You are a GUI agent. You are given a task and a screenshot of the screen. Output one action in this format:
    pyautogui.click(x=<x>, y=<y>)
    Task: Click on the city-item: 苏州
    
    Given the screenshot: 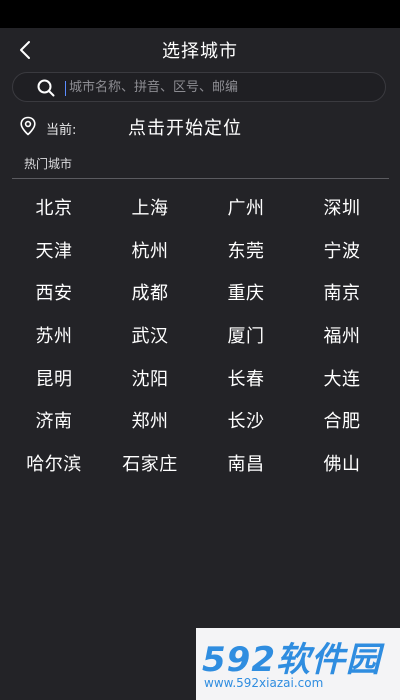 What is the action you would take?
    pyautogui.click(x=54, y=335)
    